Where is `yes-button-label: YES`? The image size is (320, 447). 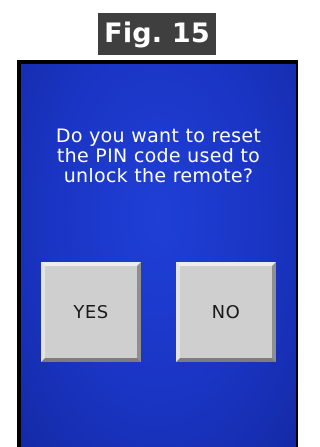
yes-button-label: YES is located at coordinates (91, 312).